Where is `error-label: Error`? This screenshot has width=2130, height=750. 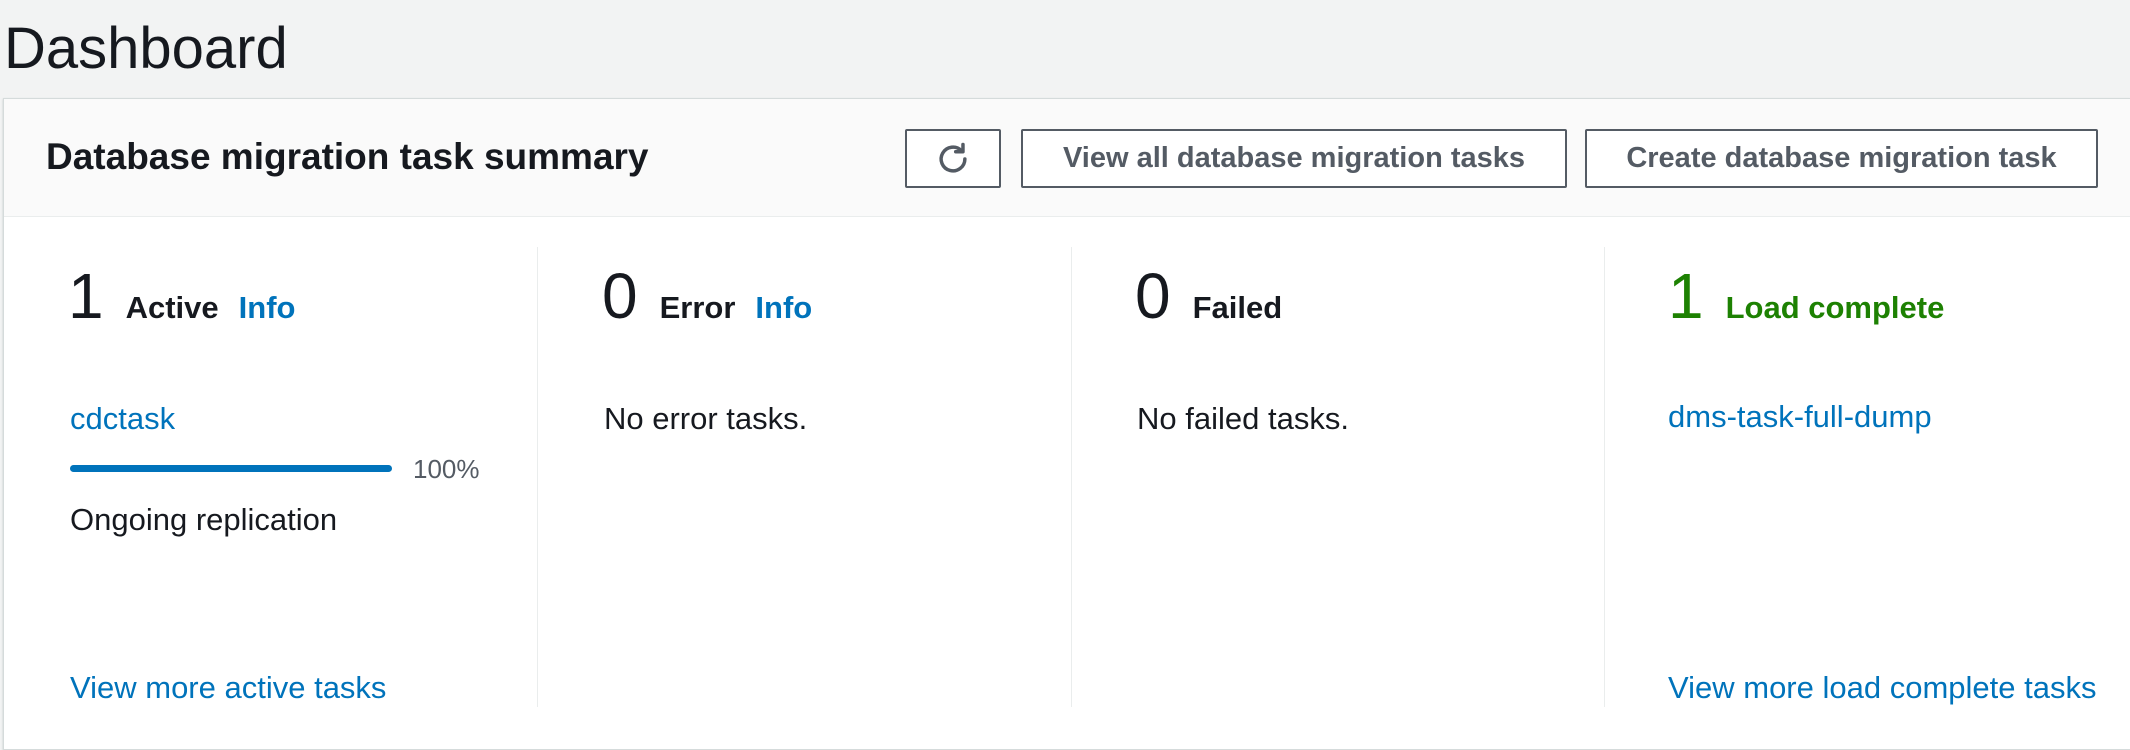 error-label: Error is located at coordinates (697, 307).